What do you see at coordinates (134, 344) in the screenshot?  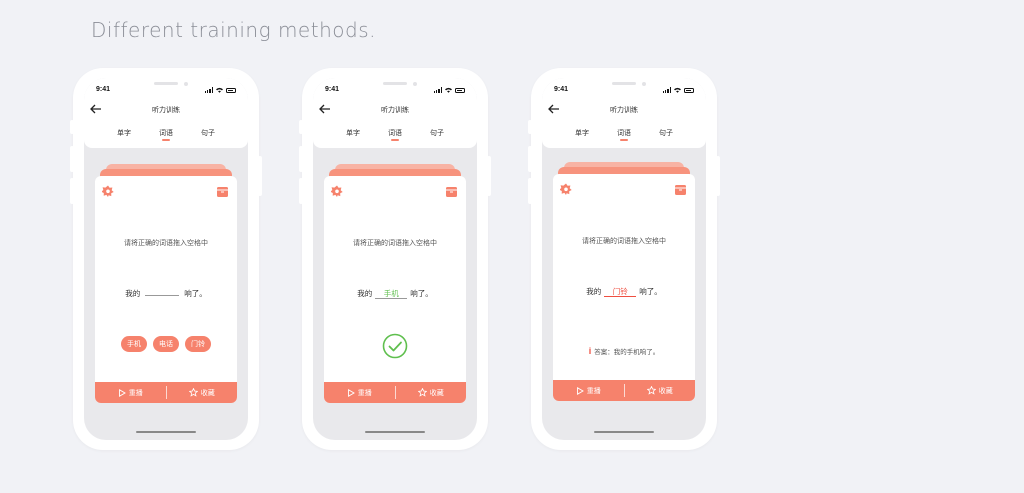 I see `choice-chip: 手机` at bounding box center [134, 344].